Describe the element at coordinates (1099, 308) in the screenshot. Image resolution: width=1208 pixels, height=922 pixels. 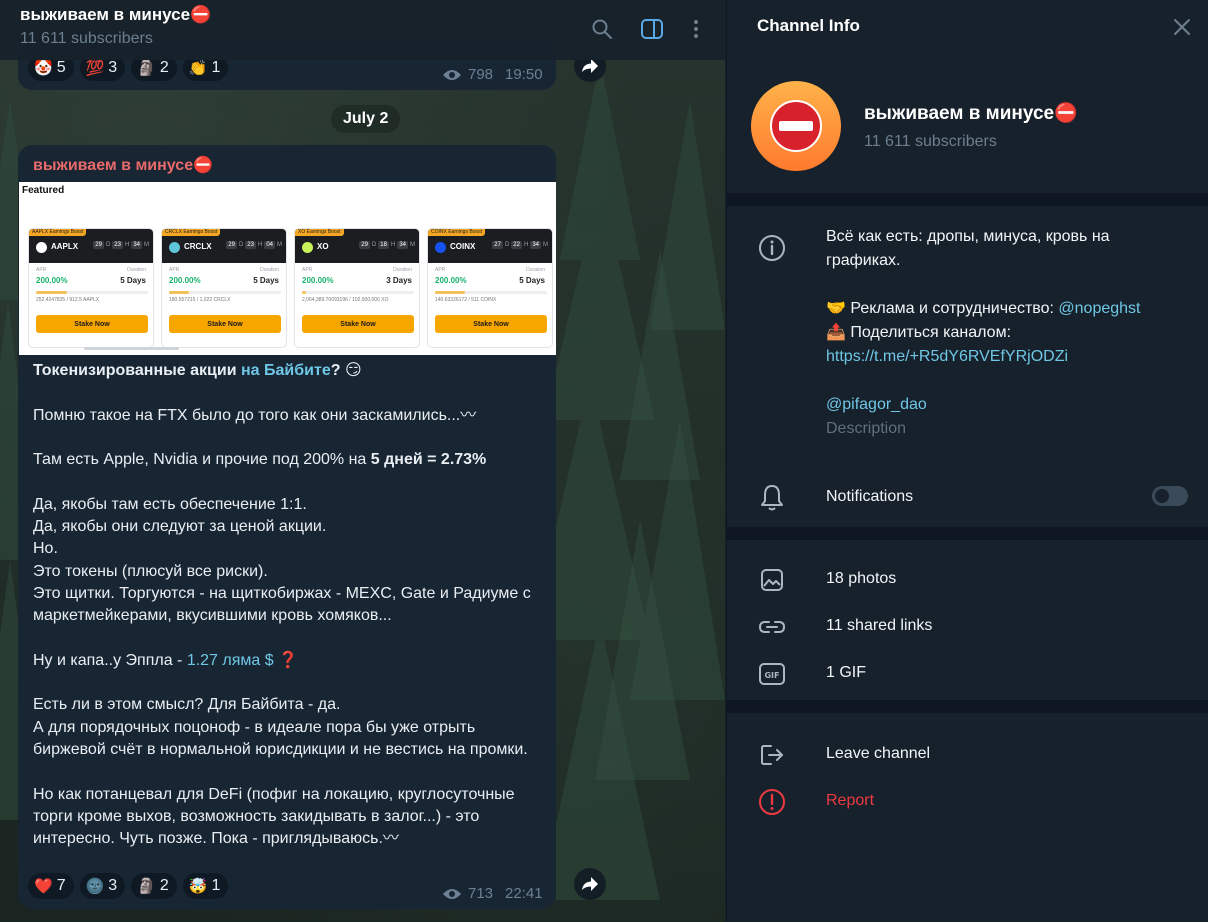
I see `ad-contact-link: @nopeghst` at that location.